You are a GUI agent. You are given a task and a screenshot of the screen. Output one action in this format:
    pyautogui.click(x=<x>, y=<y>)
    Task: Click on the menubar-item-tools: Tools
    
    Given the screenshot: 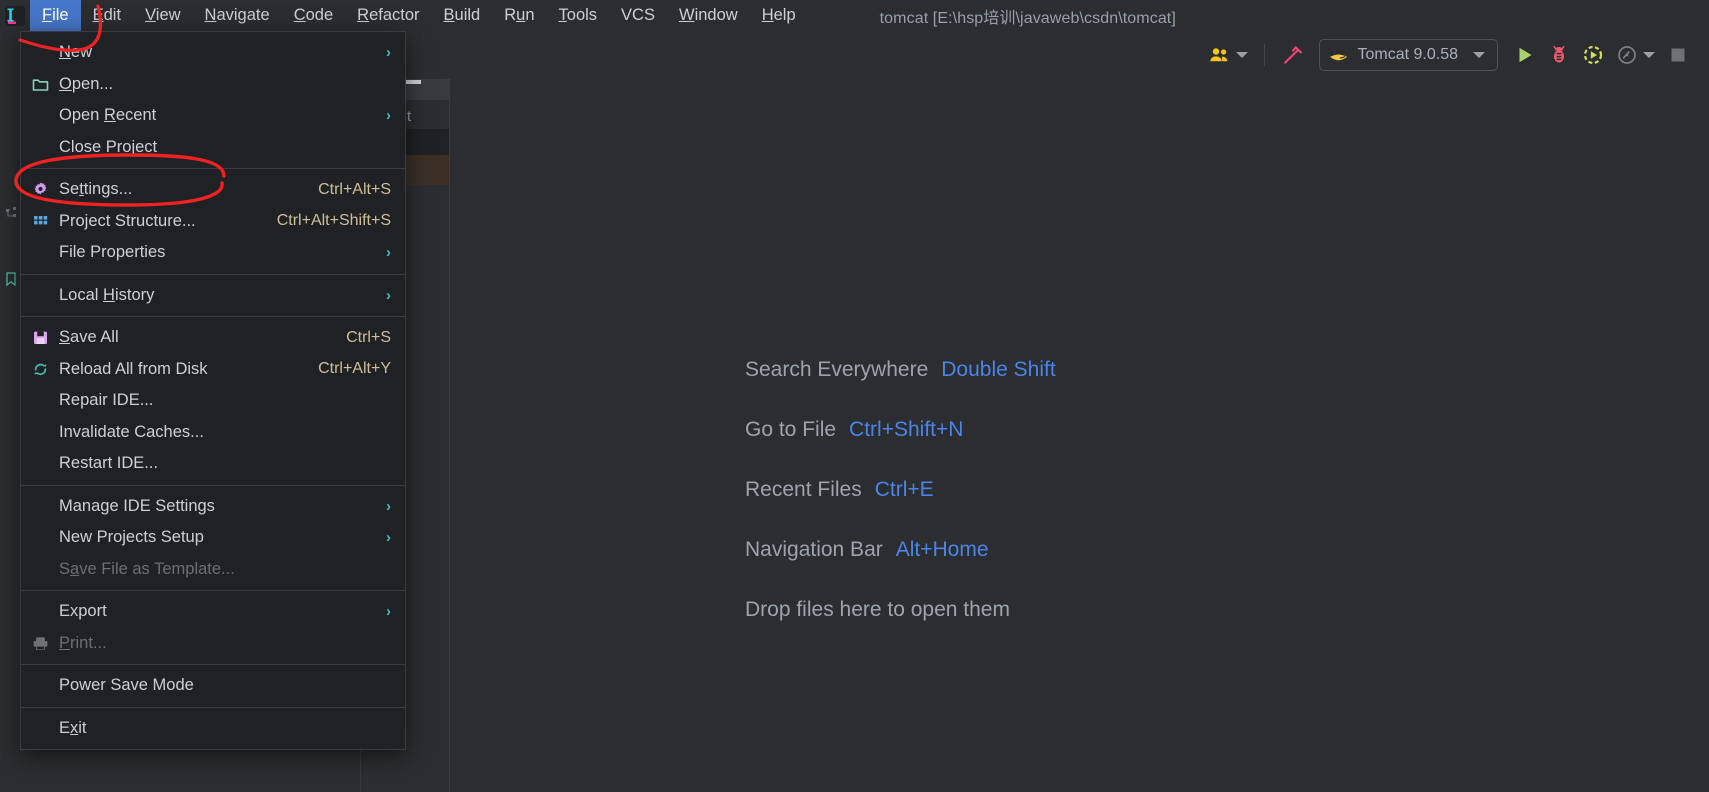 What is the action you would take?
    pyautogui.click(x=578, y=15)
    